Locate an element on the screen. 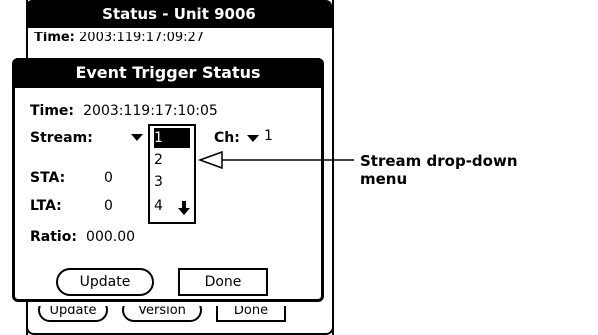 This screenshot has width=598, height=335. stream-dropdown-menu: 1 2 3 4 is located at coordinates (172, 174).